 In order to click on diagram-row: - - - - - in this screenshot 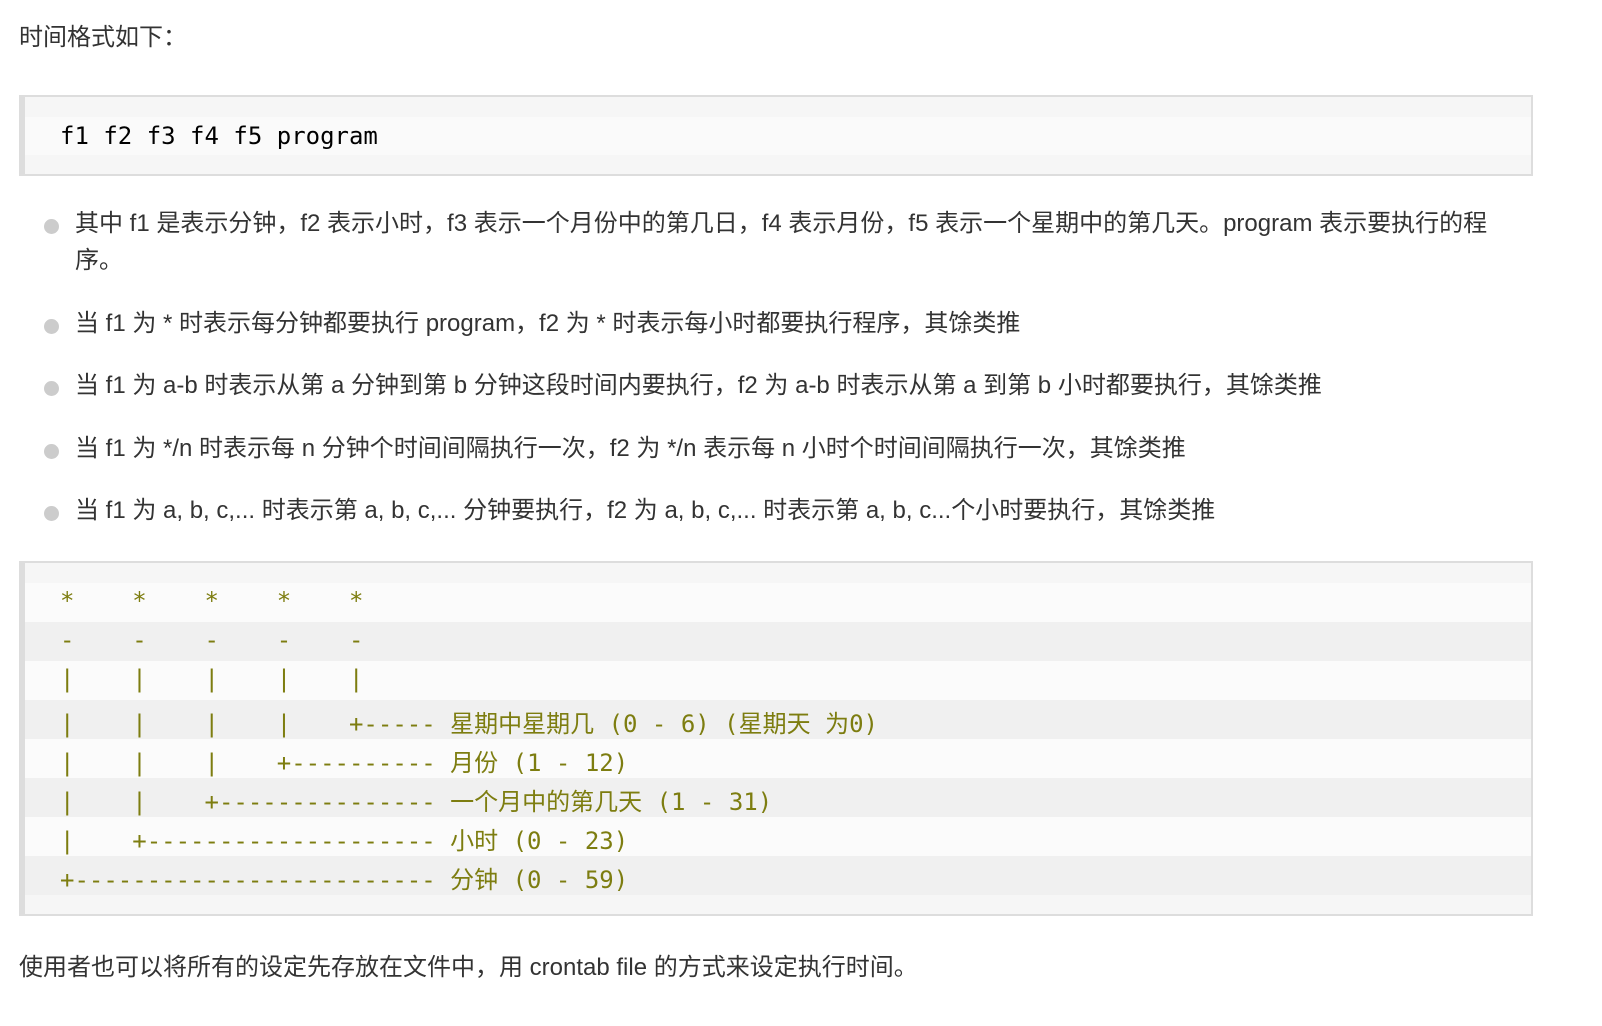, I will do `click(778, 641)`.